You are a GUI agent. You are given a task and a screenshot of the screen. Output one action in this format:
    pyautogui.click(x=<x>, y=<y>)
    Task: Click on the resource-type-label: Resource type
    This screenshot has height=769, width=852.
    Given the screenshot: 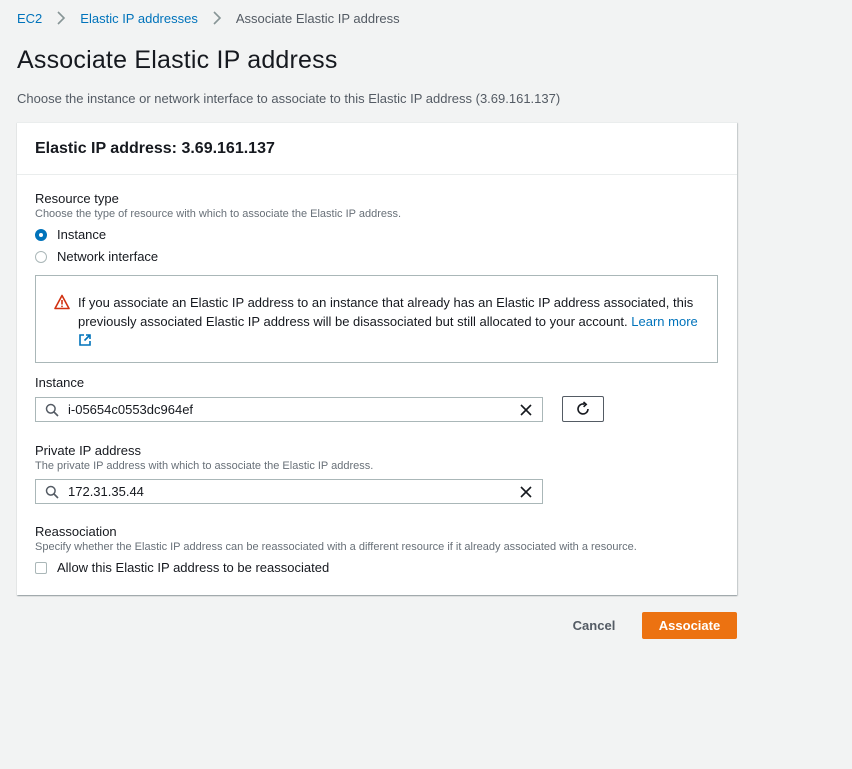 What is the action you would take?
    pyautogui.click(x=77, y=198)
    